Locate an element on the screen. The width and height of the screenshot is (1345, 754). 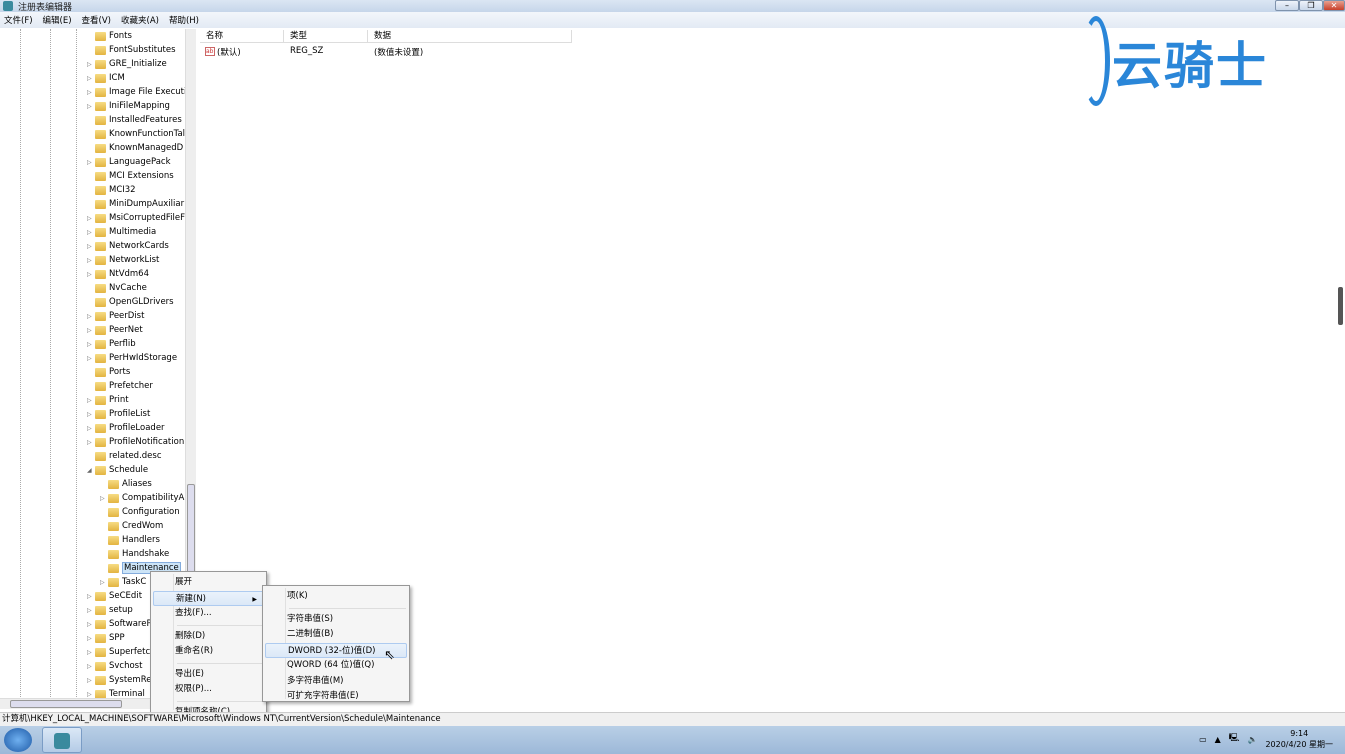
context-menu-item: 重命名(R) is located at coordinates (208, 651).